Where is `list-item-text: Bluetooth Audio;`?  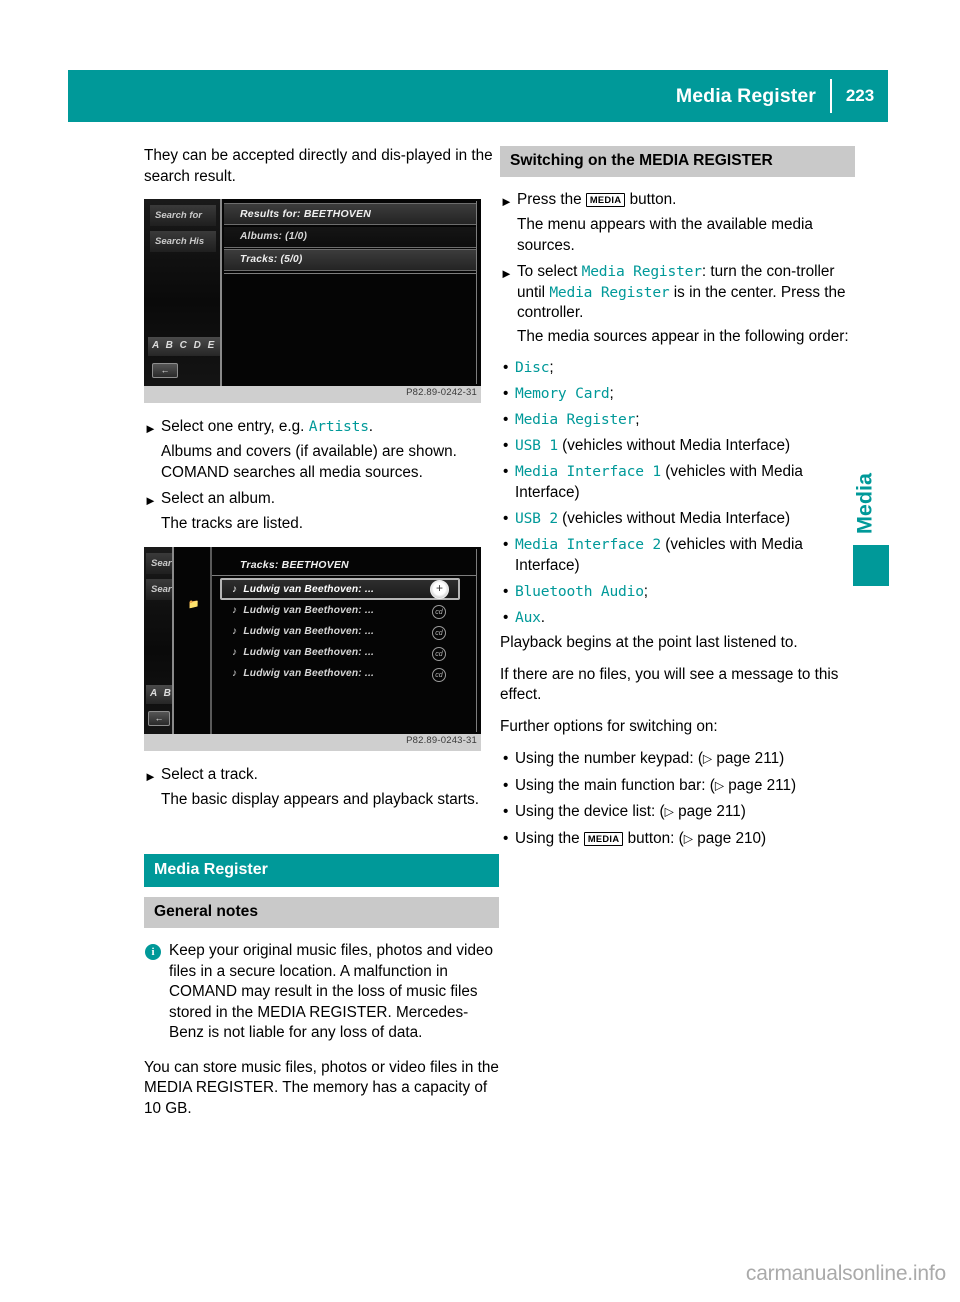 list-item-text: Bluetooth Audio; is located at coordinates (685, 591).